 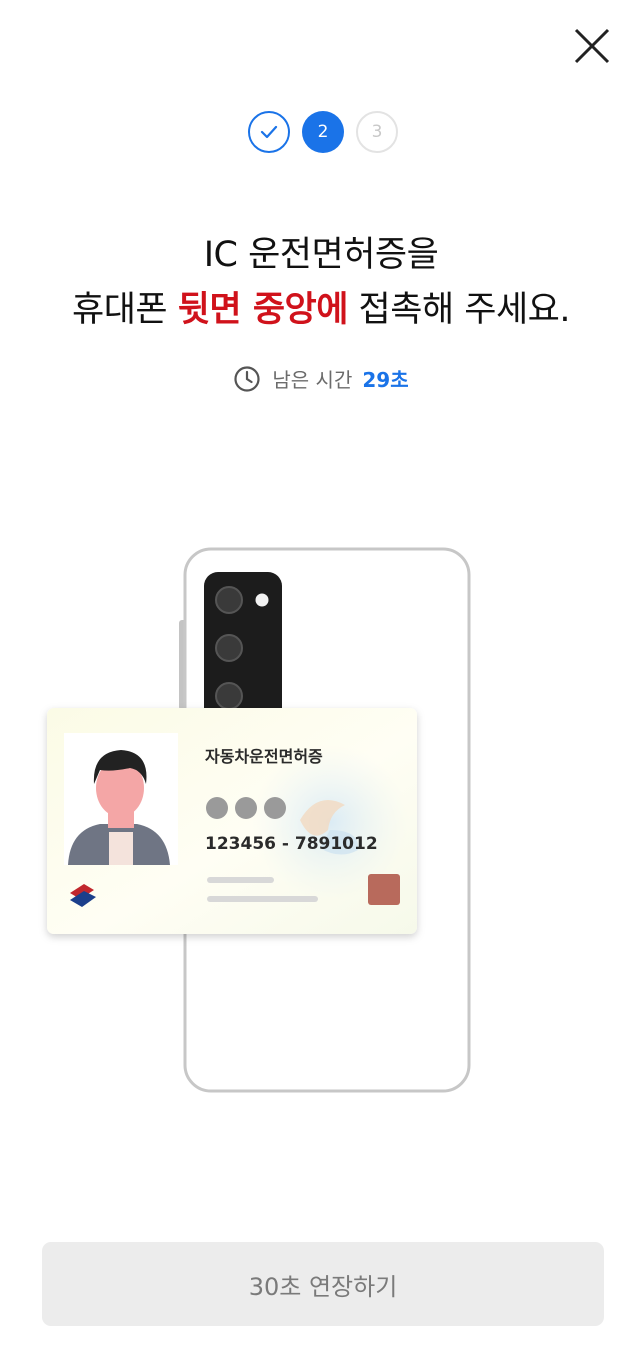 What do you see at coordinates (385, 380) in the screenshot?
I see `remaining-time-seconds: 29초` at bounding box center [385, 380].